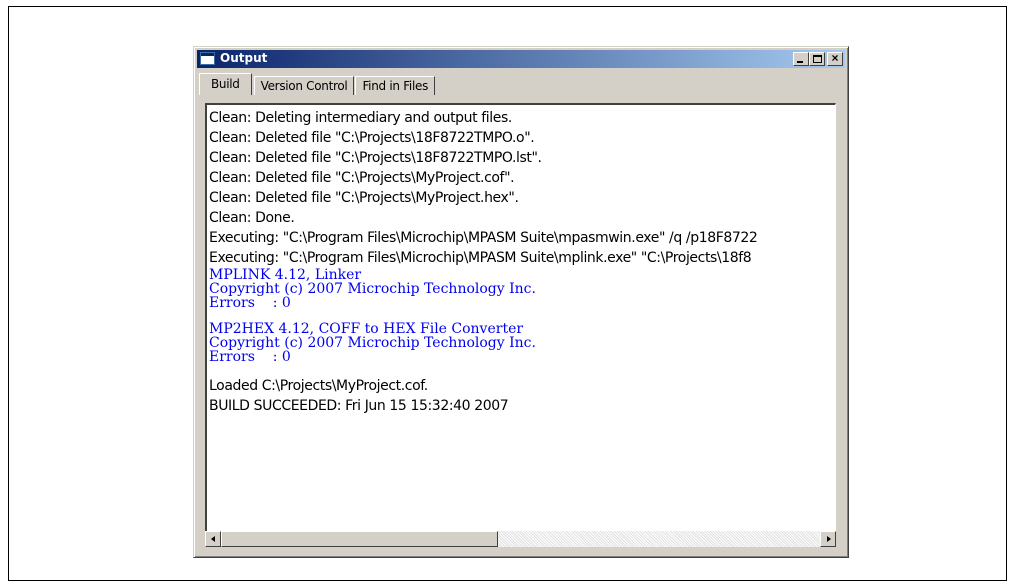  What do you see at coordinates (359, 539) in the screenshot?
I see `scrollbar-thumb` at bounding box center [359, 539].